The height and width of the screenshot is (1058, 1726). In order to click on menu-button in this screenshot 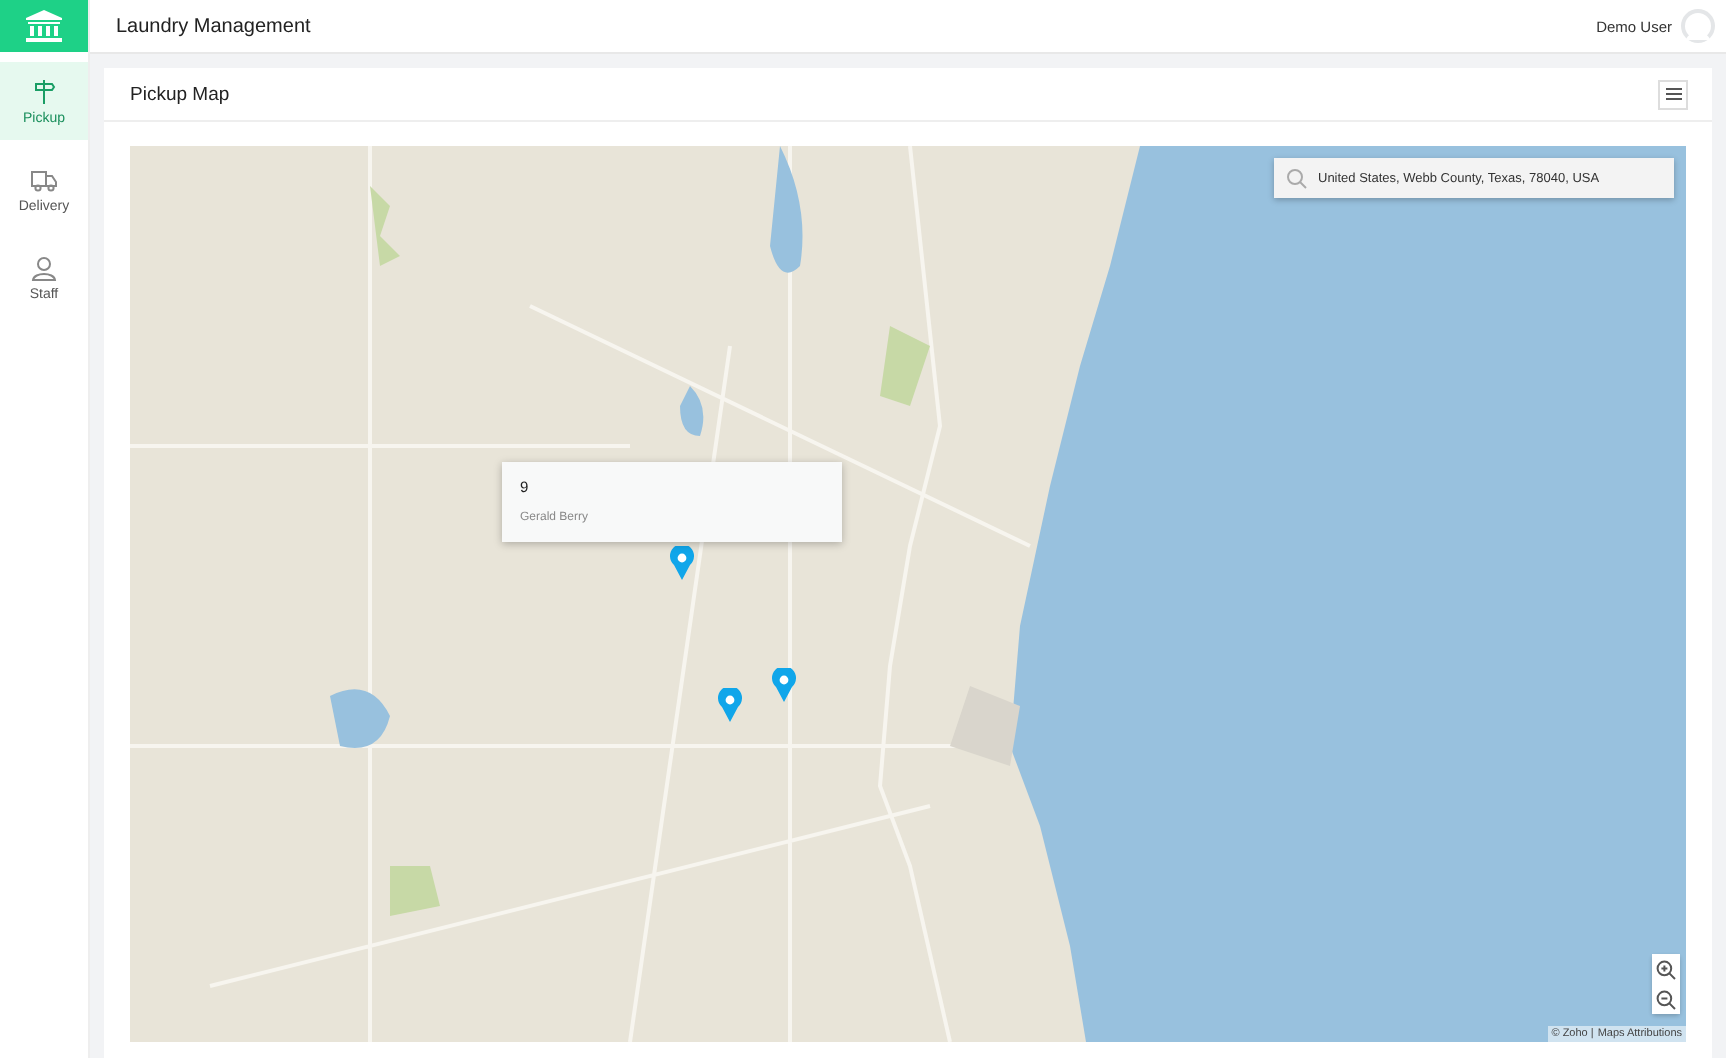, I will do `click(1673, 94)`.